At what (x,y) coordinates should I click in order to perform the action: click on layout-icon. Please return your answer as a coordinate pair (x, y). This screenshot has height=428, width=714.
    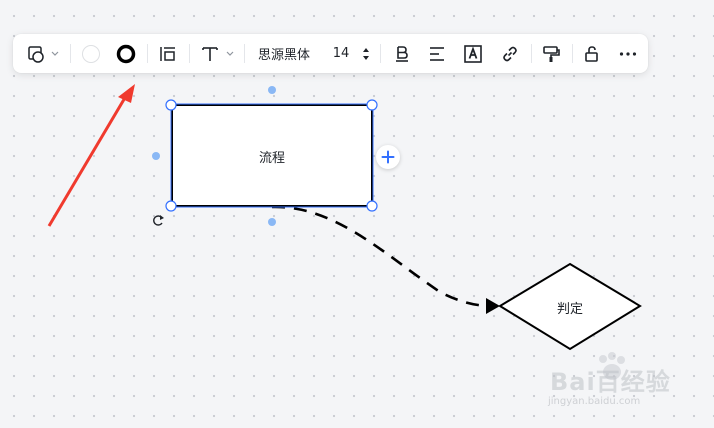
    Looking at the image, I should click on (167, 53).